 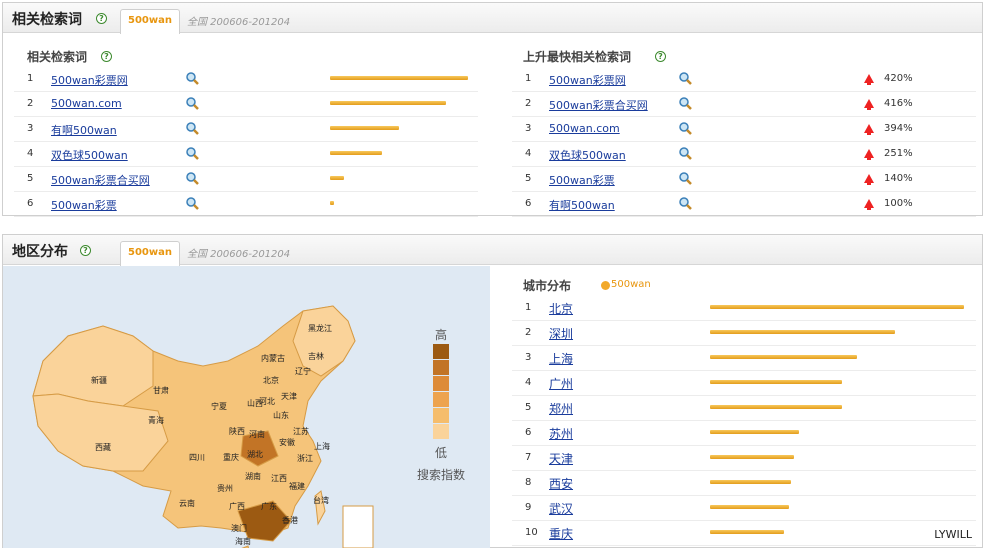 What do you see at coordinates (528, 357) in the screenshot?
I see `row-rank: 3` at bounding box center [528, 357].